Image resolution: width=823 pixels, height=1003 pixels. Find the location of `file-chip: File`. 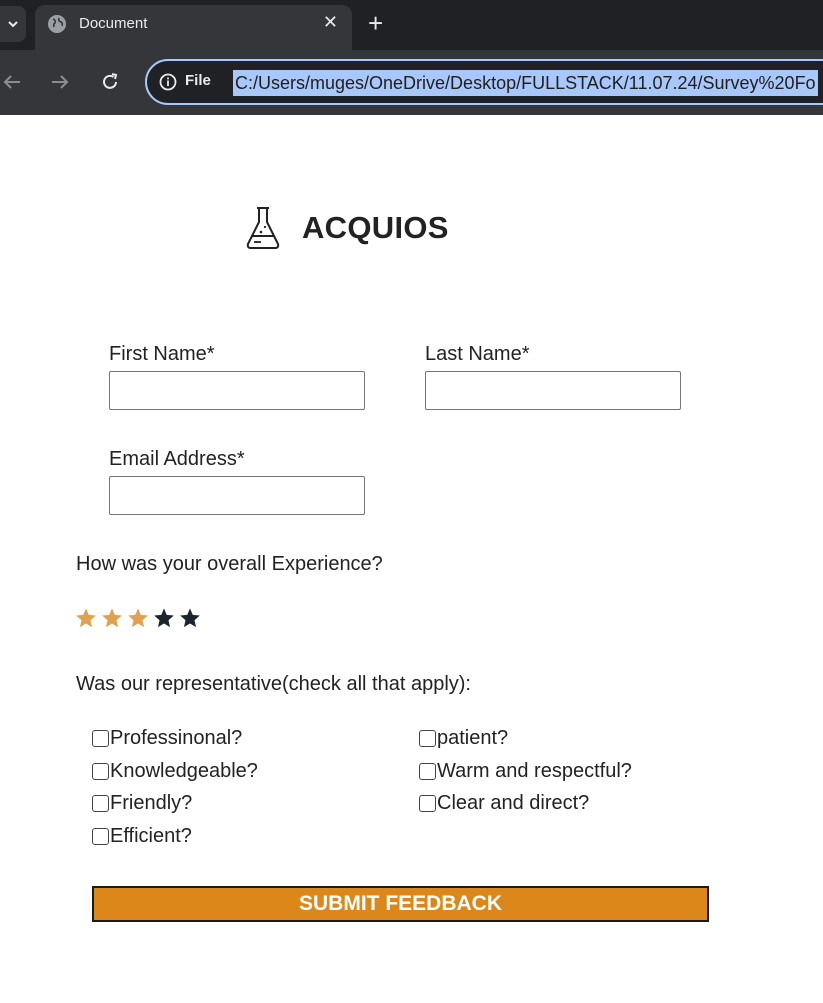

file-chip: File is located at coordinates (198, 80).